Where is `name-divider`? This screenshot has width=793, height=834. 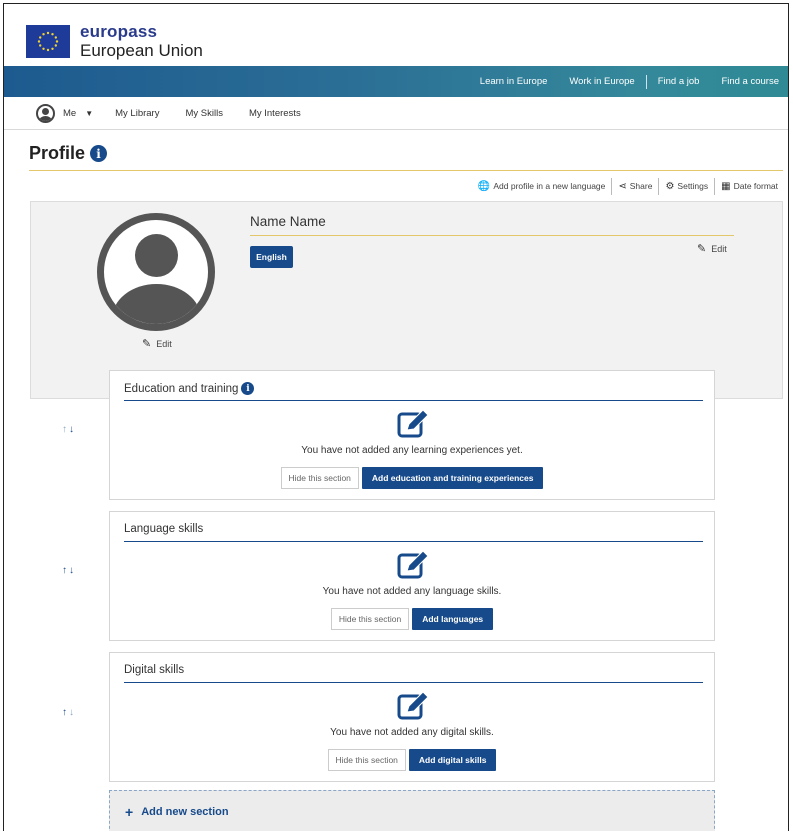
name-divider is located at coordinates (492, 235).